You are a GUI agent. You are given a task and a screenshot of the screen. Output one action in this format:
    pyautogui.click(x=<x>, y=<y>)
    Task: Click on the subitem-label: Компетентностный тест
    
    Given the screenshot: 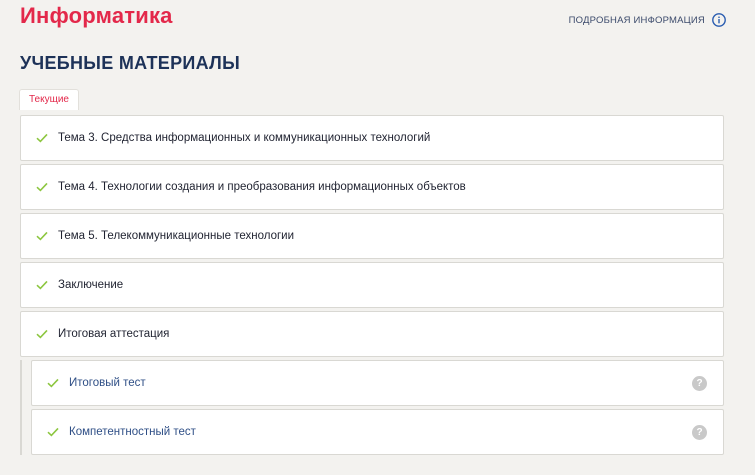 What is the action you would take?
    pyautogui.click(x=132, y=432)
    